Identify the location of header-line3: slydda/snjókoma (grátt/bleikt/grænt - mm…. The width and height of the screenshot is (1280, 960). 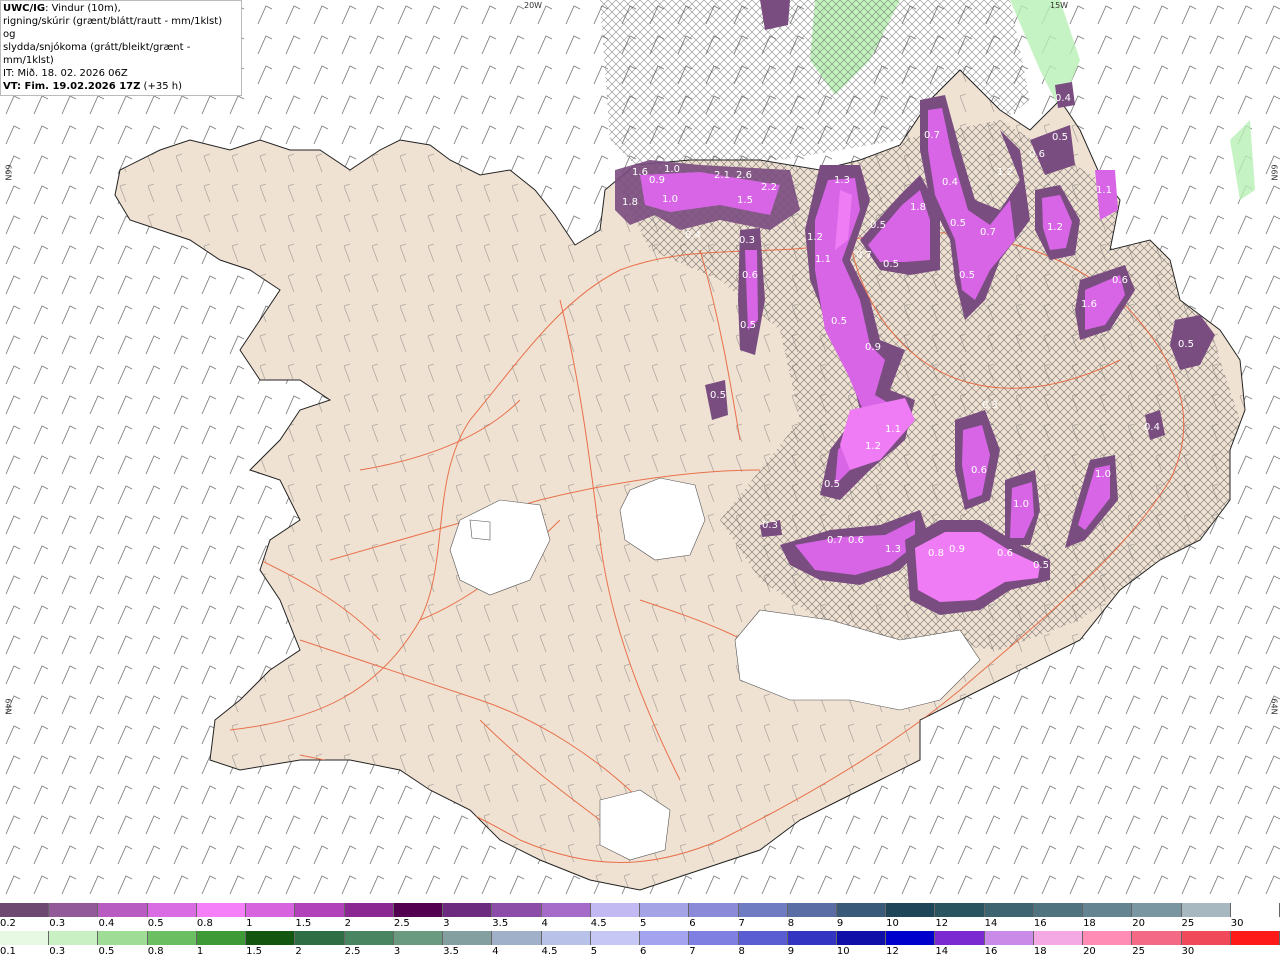
(97, 54).